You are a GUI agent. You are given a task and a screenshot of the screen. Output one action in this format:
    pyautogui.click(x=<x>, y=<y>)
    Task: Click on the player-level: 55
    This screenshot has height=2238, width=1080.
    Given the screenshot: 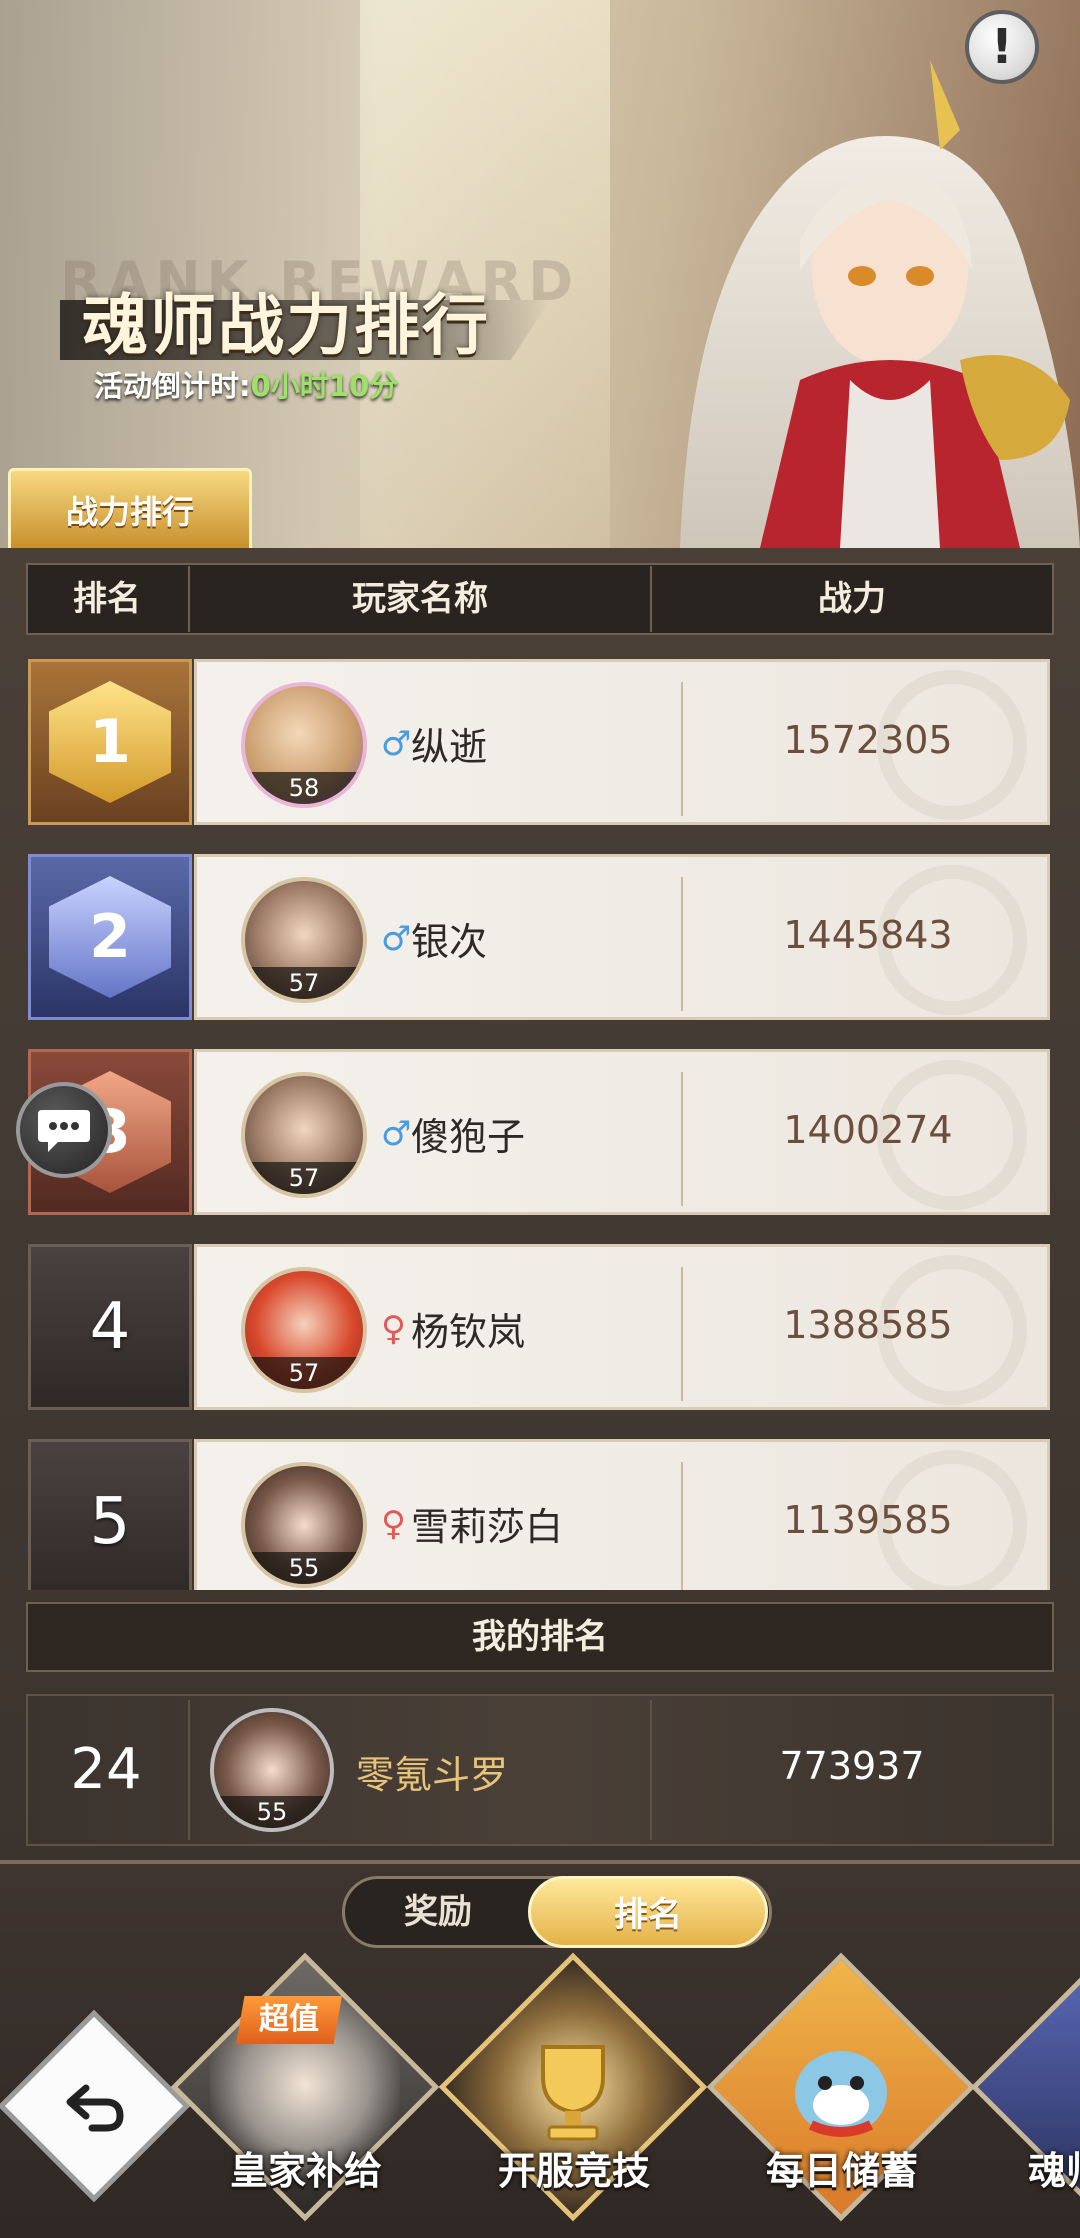 What is the action you would take?
    pyautogui.click(x=304, y=1568)
    